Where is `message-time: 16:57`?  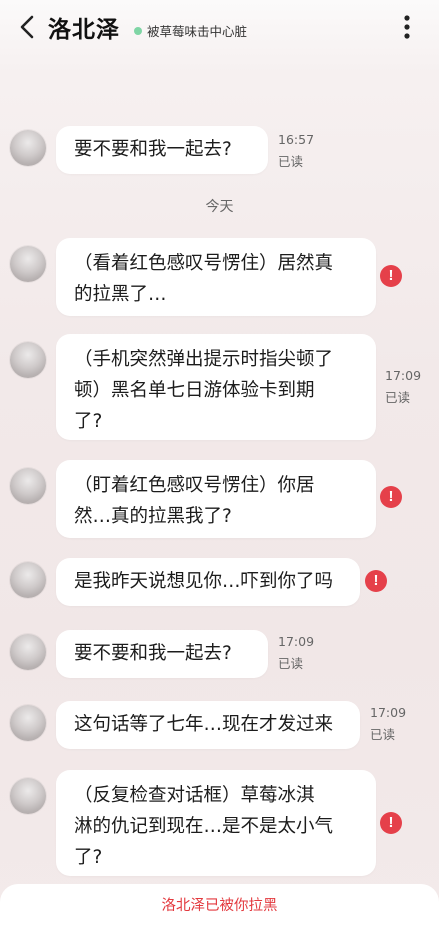 message-time: 16:57 is located at coordinates (296, 139).